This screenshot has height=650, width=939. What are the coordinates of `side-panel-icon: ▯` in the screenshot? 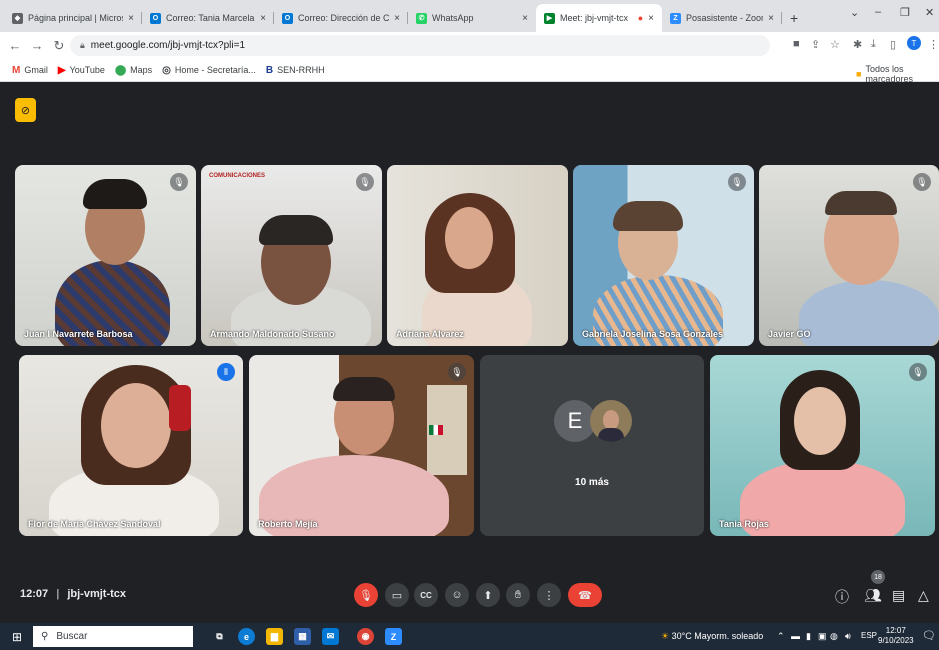 It's located at (893, 44).